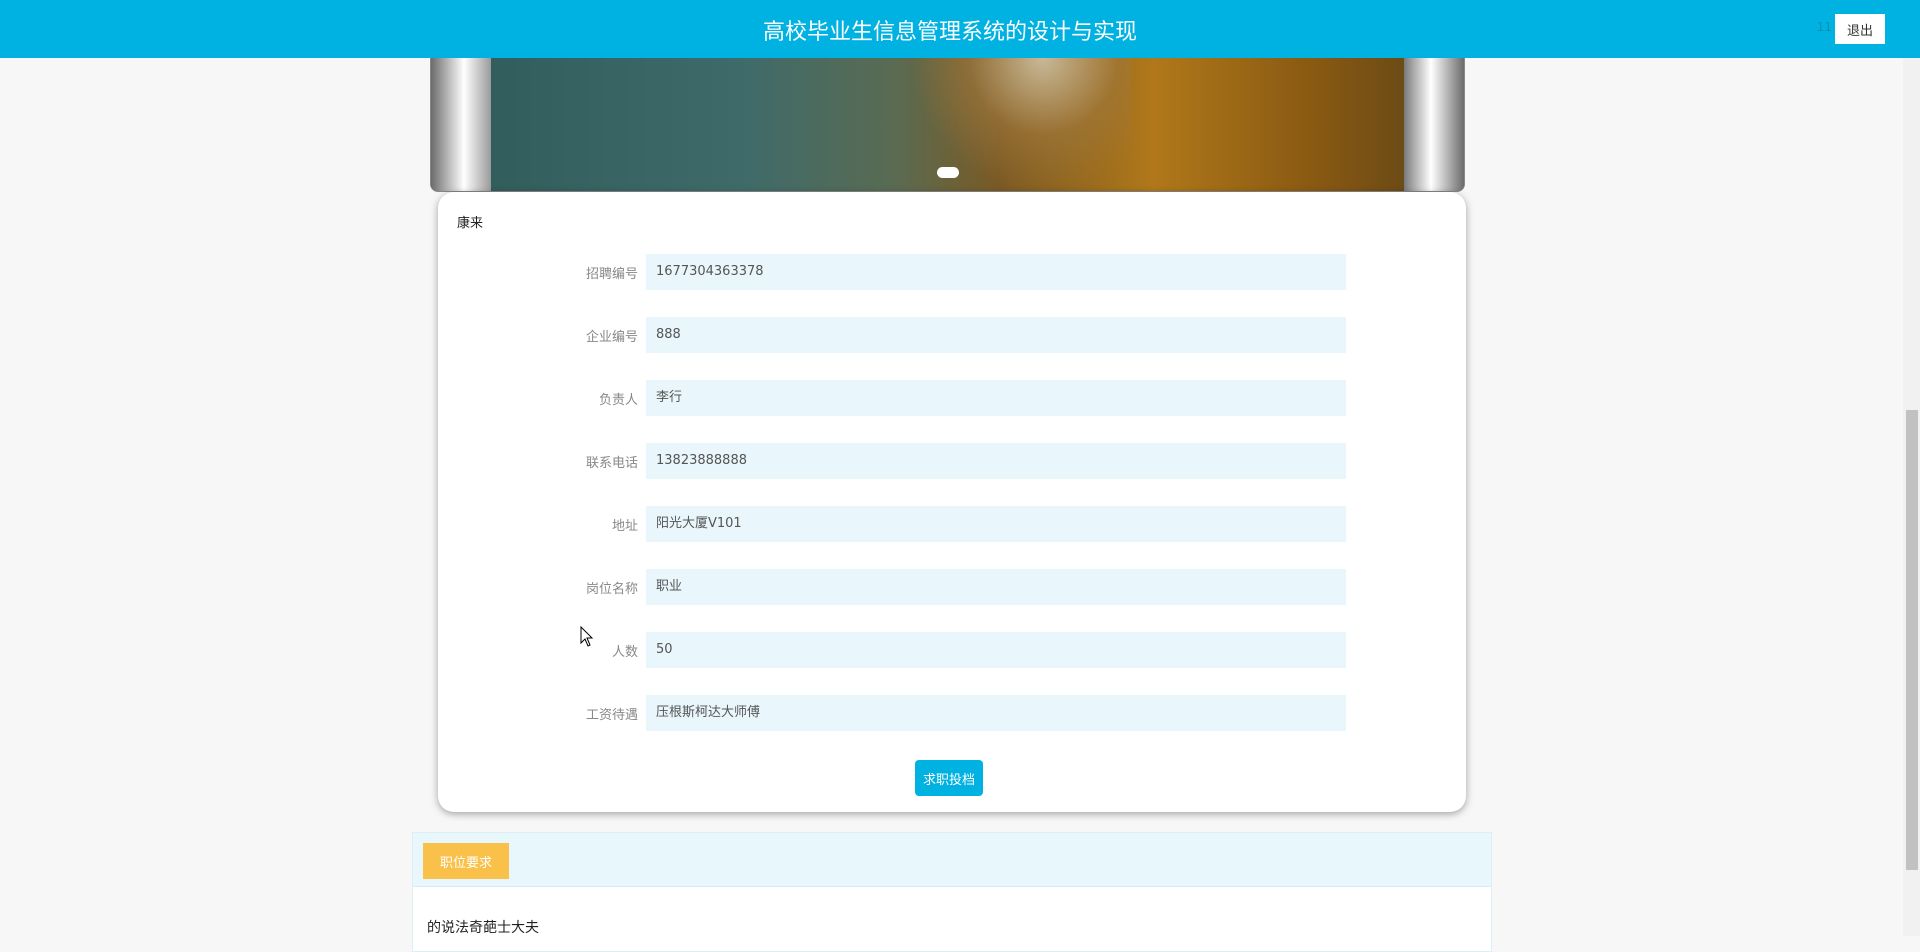 Image resolution: width=1920 pixels, height=952 pixels. Describe the element at coordinates (624, 652) in the screenshot. I see `field-label: 人数` at that location.